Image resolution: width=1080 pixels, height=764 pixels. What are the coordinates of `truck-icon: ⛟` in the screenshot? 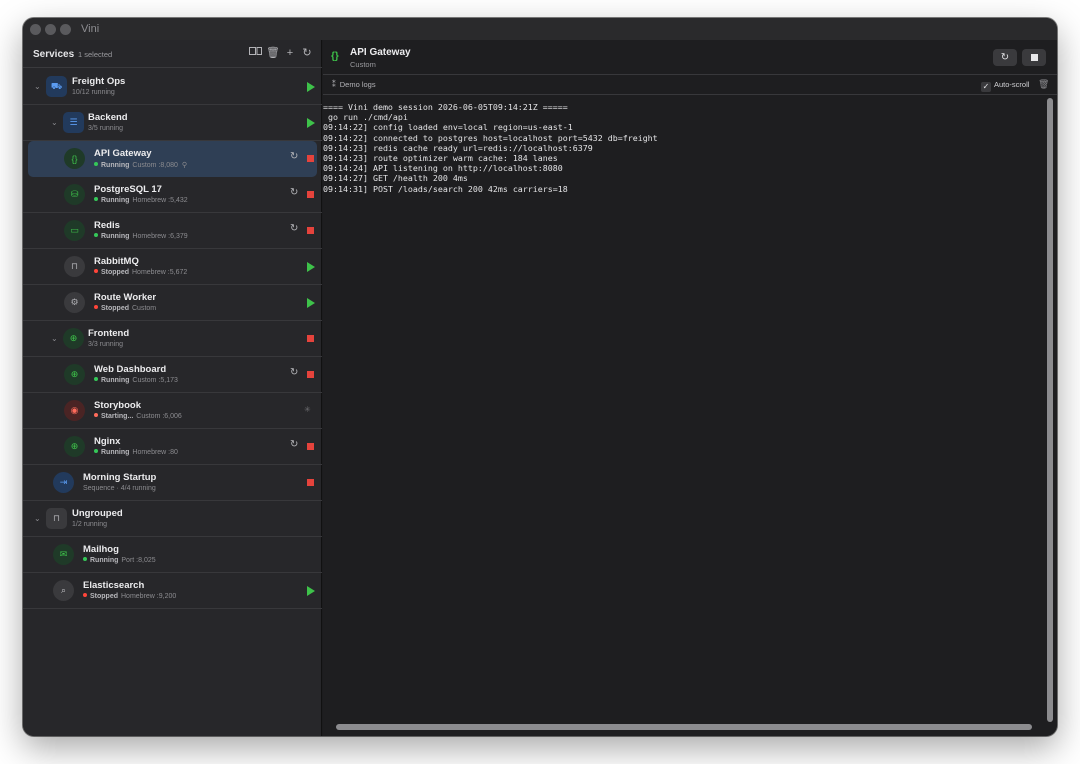 It's located at (56, 86).